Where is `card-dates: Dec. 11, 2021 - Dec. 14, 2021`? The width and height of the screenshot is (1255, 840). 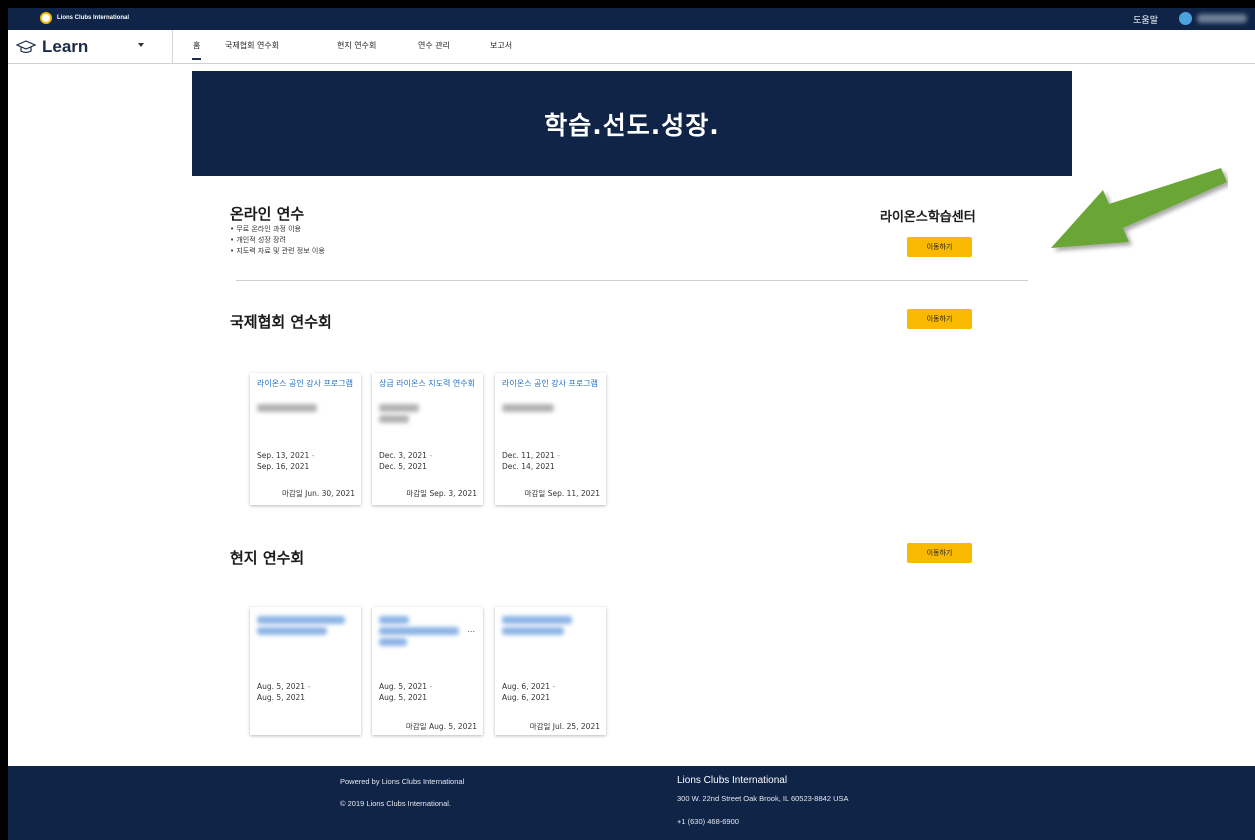
card-dates: Dec. 11, 2021 - Dec. 14, 2021 is located at coordinates (531, 461).